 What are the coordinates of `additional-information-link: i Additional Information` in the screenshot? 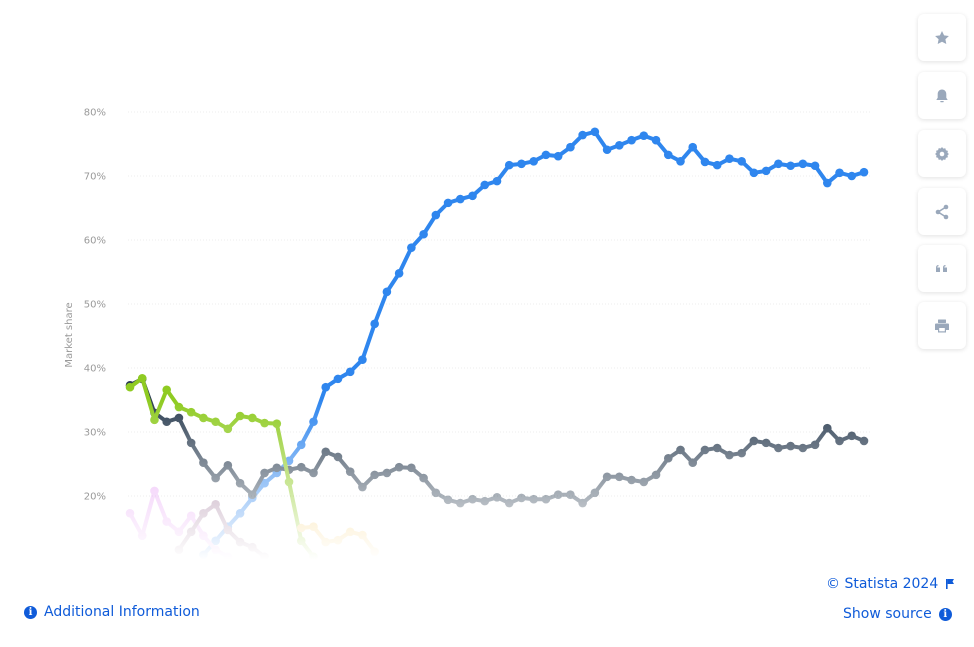 It's located at (112, 612).